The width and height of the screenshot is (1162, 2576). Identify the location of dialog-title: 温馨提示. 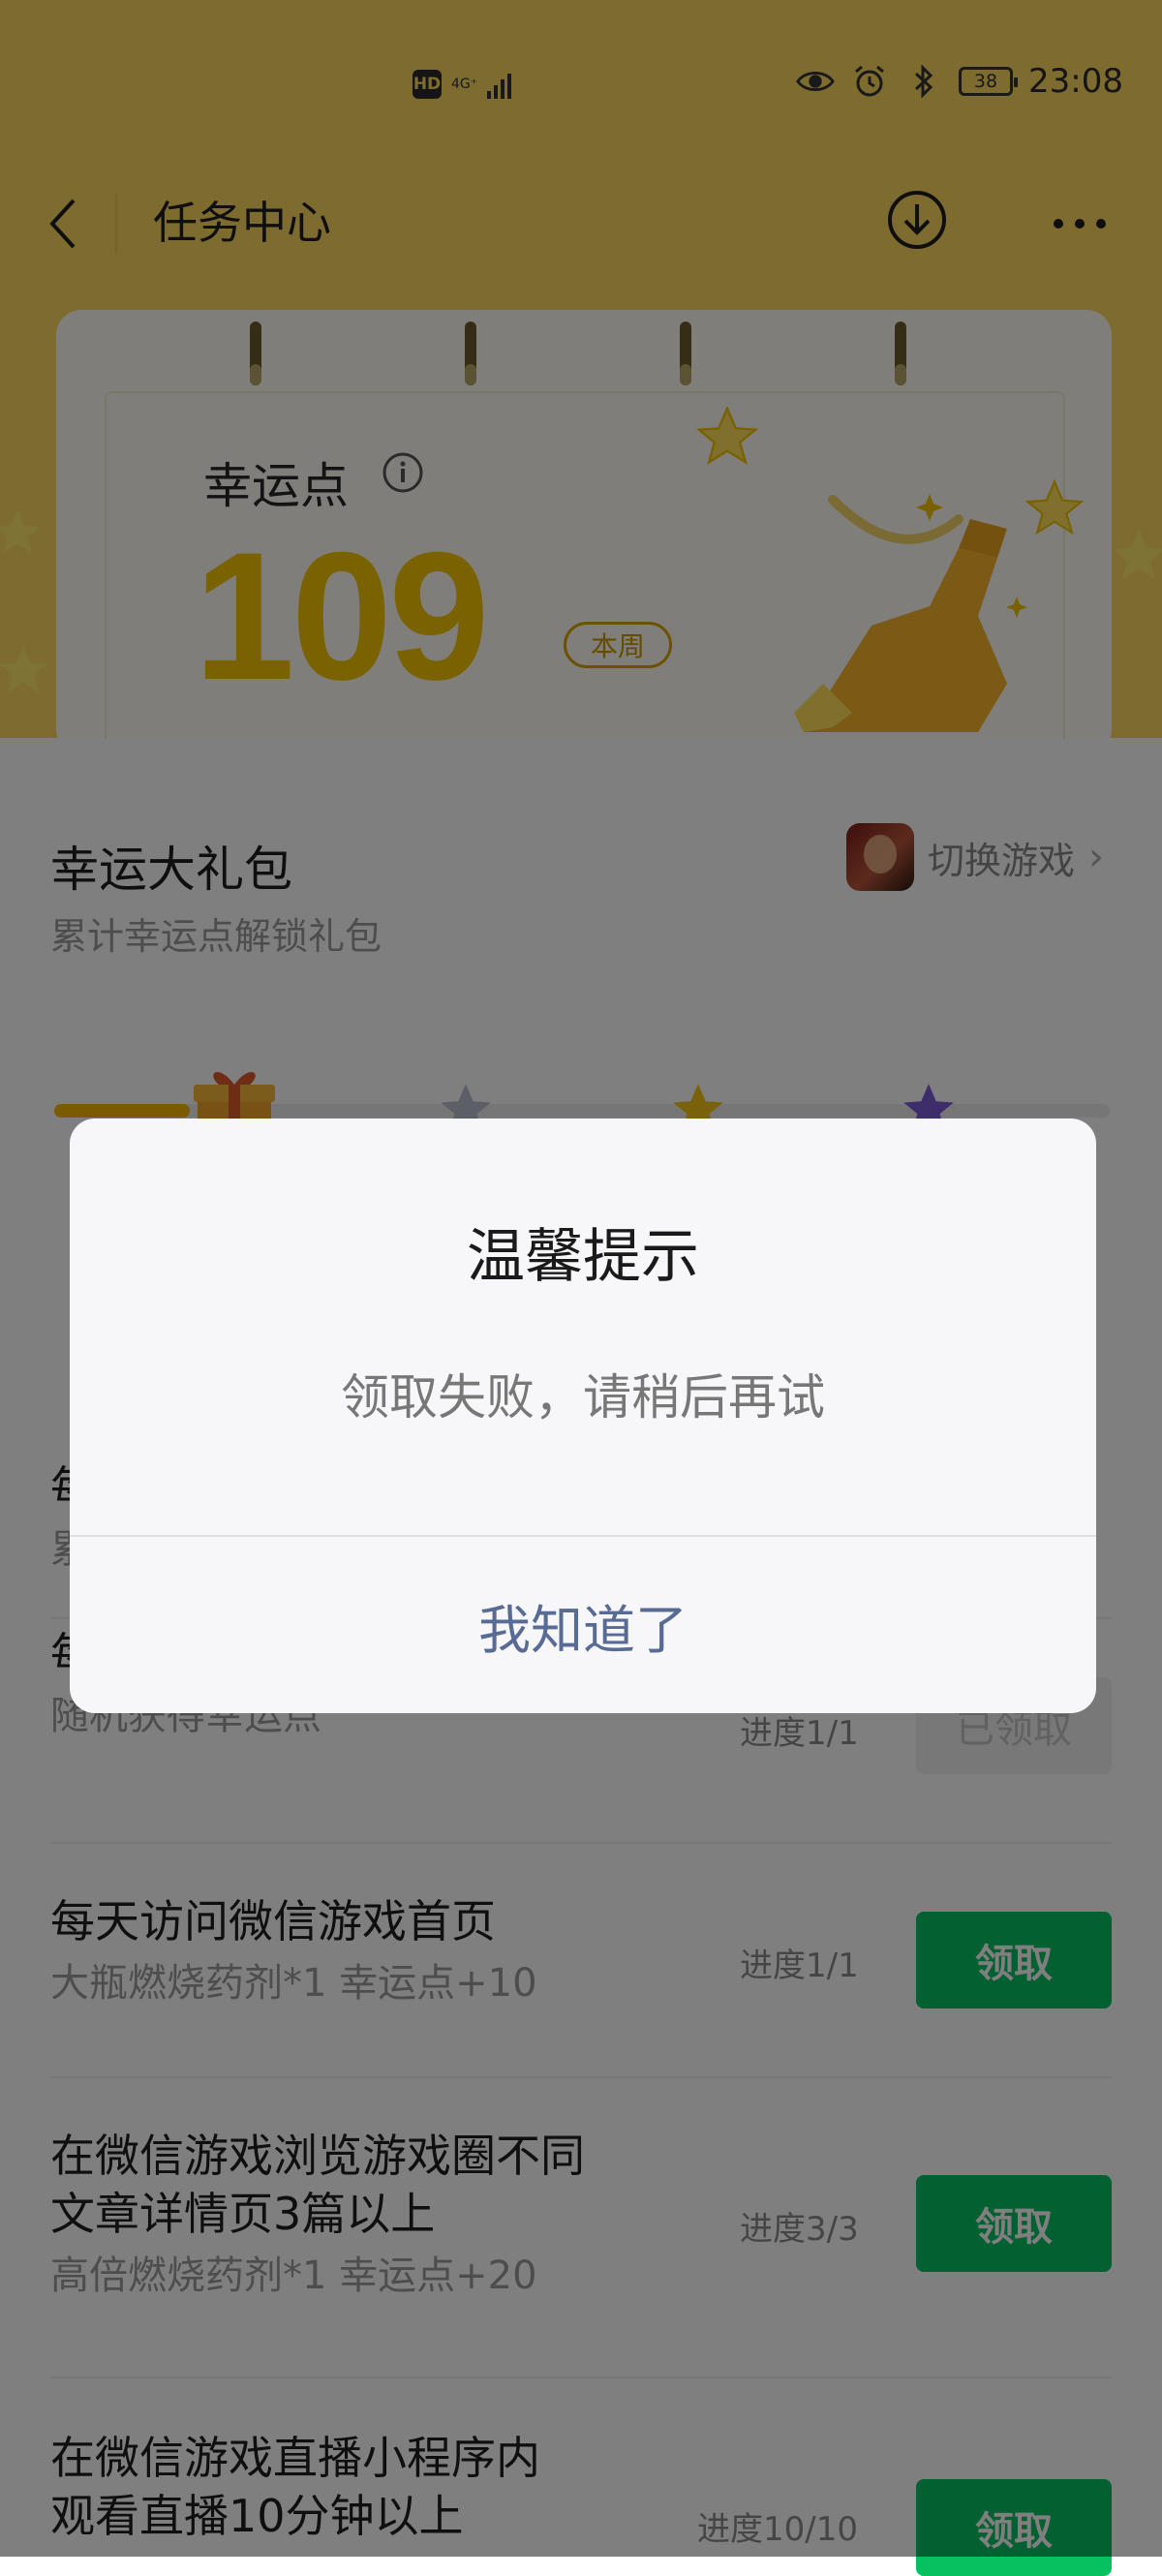
(583, 1257).